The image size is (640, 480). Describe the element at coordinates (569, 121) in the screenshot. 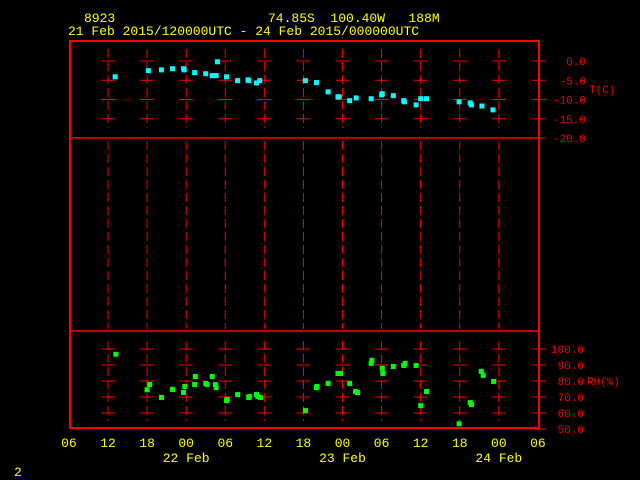

I see `y-tick-label-temperature: -15.0` at that location.